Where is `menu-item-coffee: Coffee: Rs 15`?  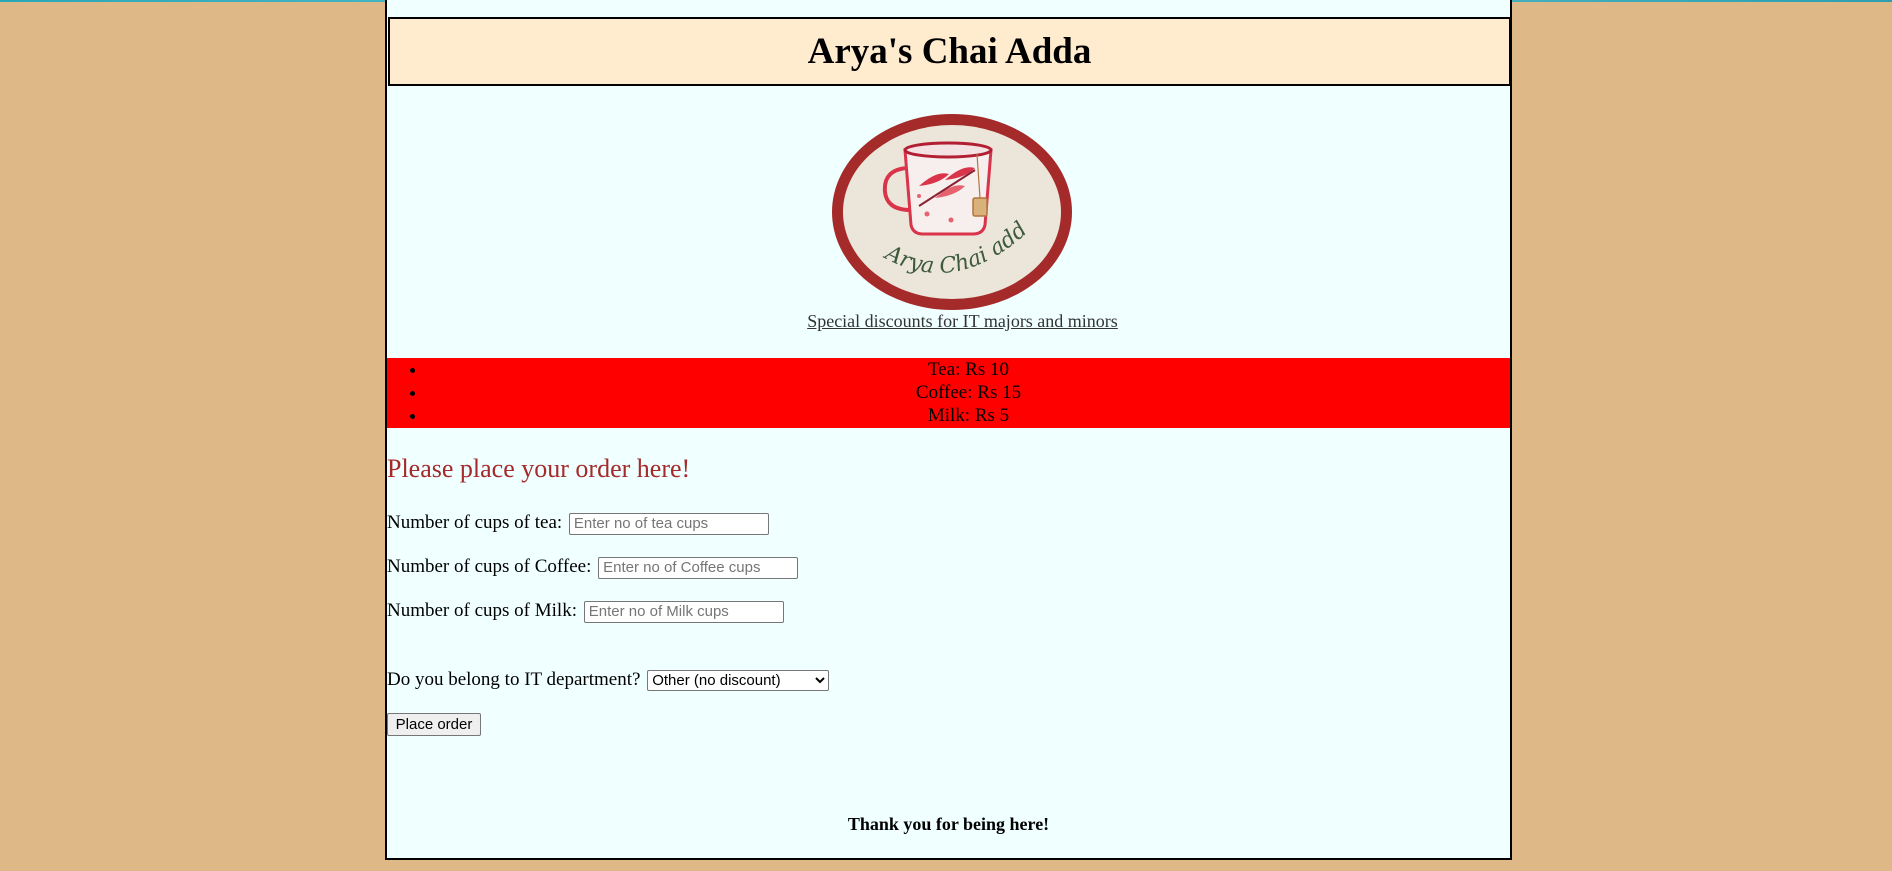 menu-item-coffee: Coffee: Rs 15 is located at coordinates (968, 392).